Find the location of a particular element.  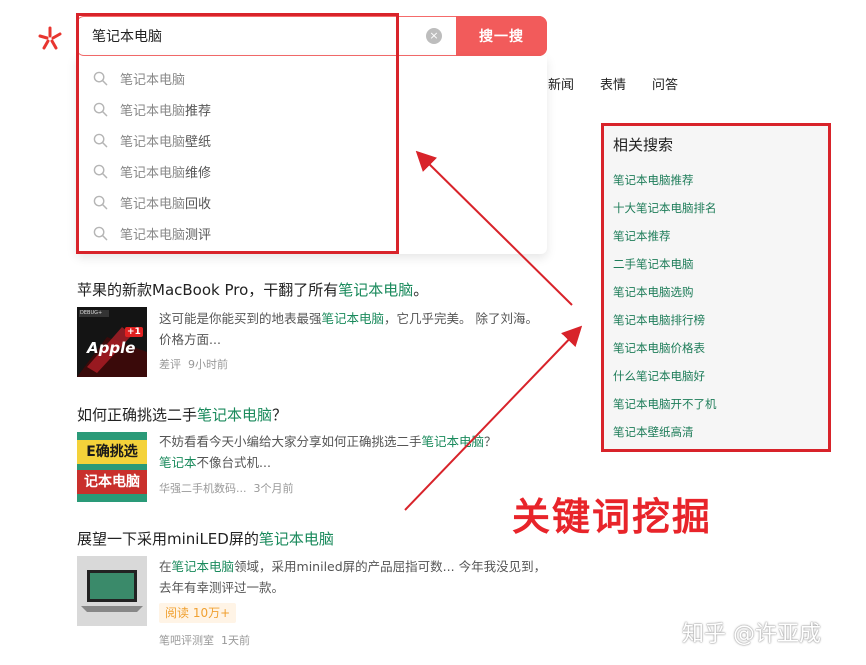

annotation-arrows is located at coordinates (493, 330).